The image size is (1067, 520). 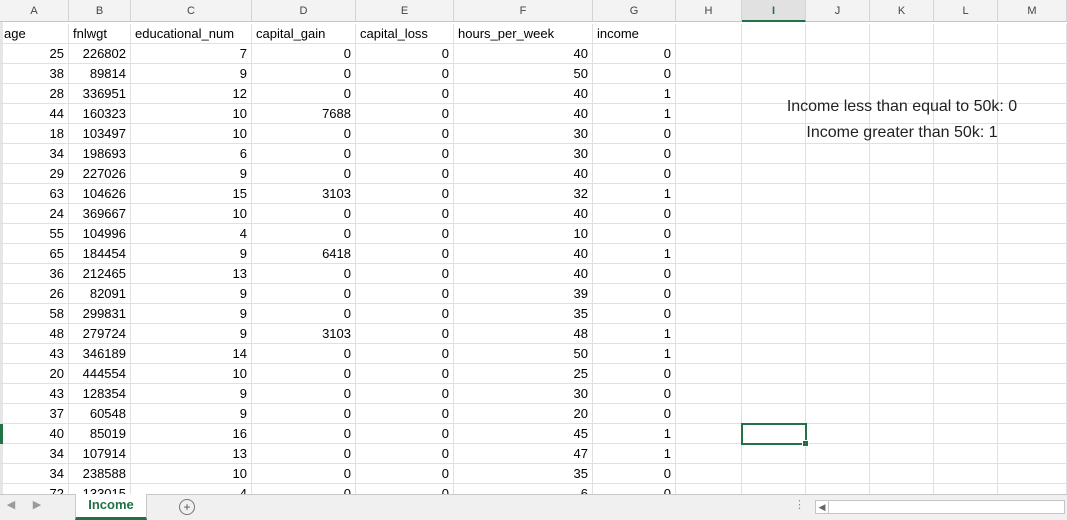 What do you see at coordinates (523, 434) in the screenshot?
I see `cell: 45` at bounding box center [523, 434].